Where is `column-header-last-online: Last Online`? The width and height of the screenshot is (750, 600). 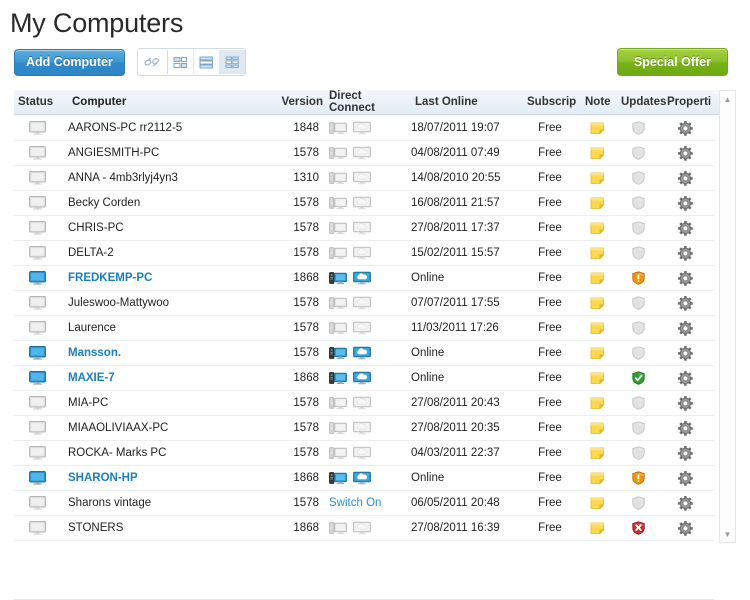
column-header-last-online: Last Online is located at coordinates (465, 102).